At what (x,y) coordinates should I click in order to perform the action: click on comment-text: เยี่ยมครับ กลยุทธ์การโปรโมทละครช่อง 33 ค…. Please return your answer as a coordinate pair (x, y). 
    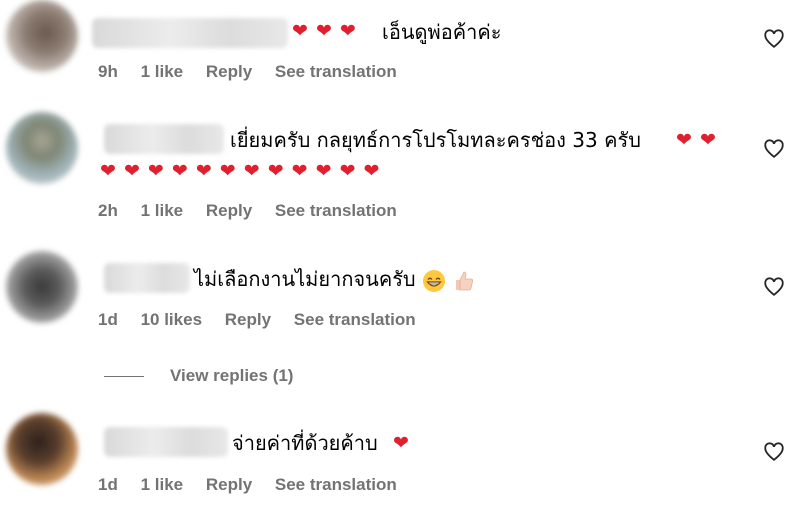
    Looking at the image, I should click on (435, 140).